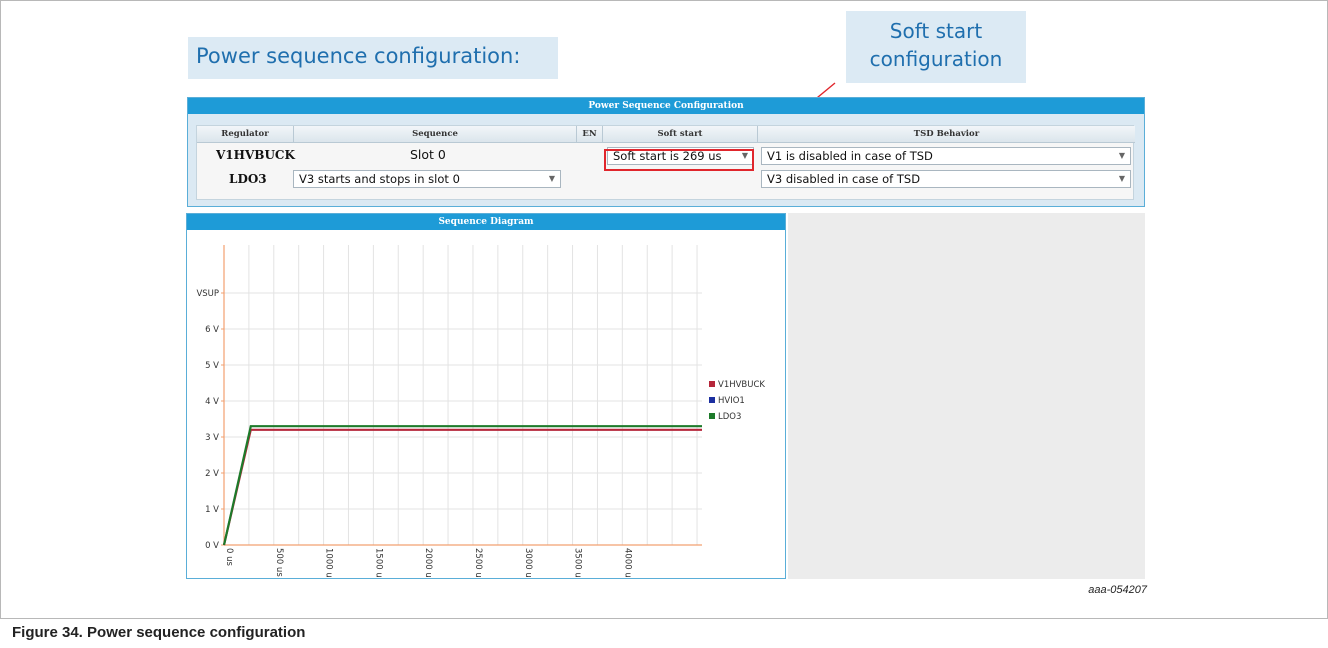  What do you see at coordinates (248, 179) in the screenshot?
I see `regulator-ldo3: LDO3` at bounding box center [248, 179].